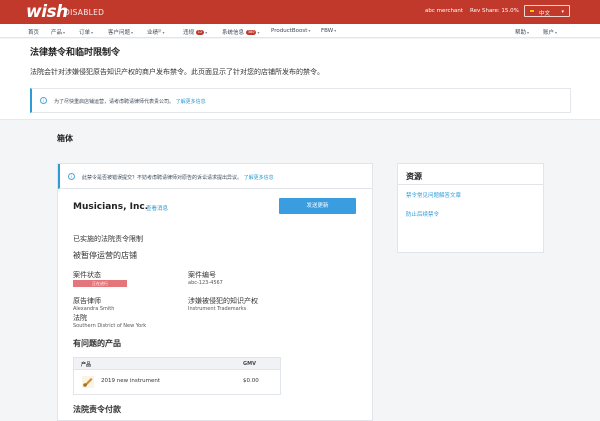 The image size is (600, 421). Describe the element at coordinates (105, 255) in the screenshot. I see `restriction-value: 被暂停运营的店铺` at that location.